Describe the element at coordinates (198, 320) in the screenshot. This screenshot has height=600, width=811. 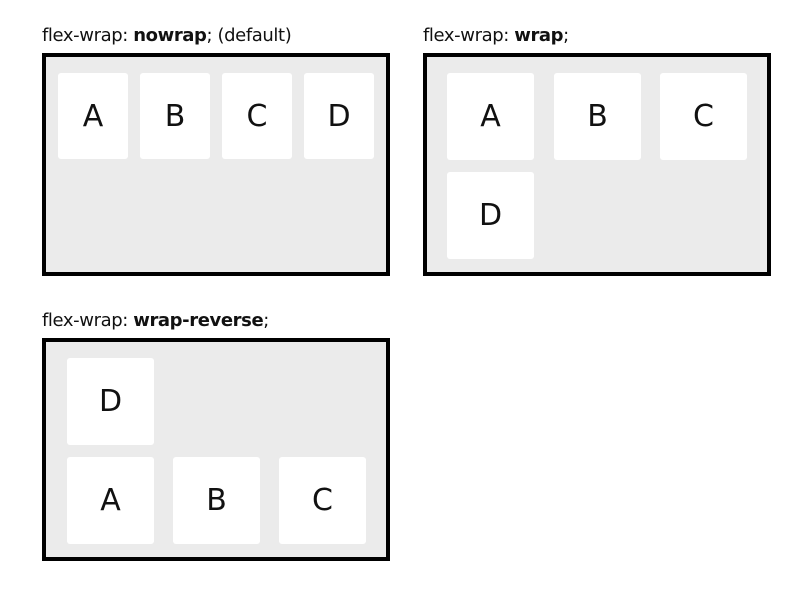
I see `caption-value: wrap-reverse` at that location.